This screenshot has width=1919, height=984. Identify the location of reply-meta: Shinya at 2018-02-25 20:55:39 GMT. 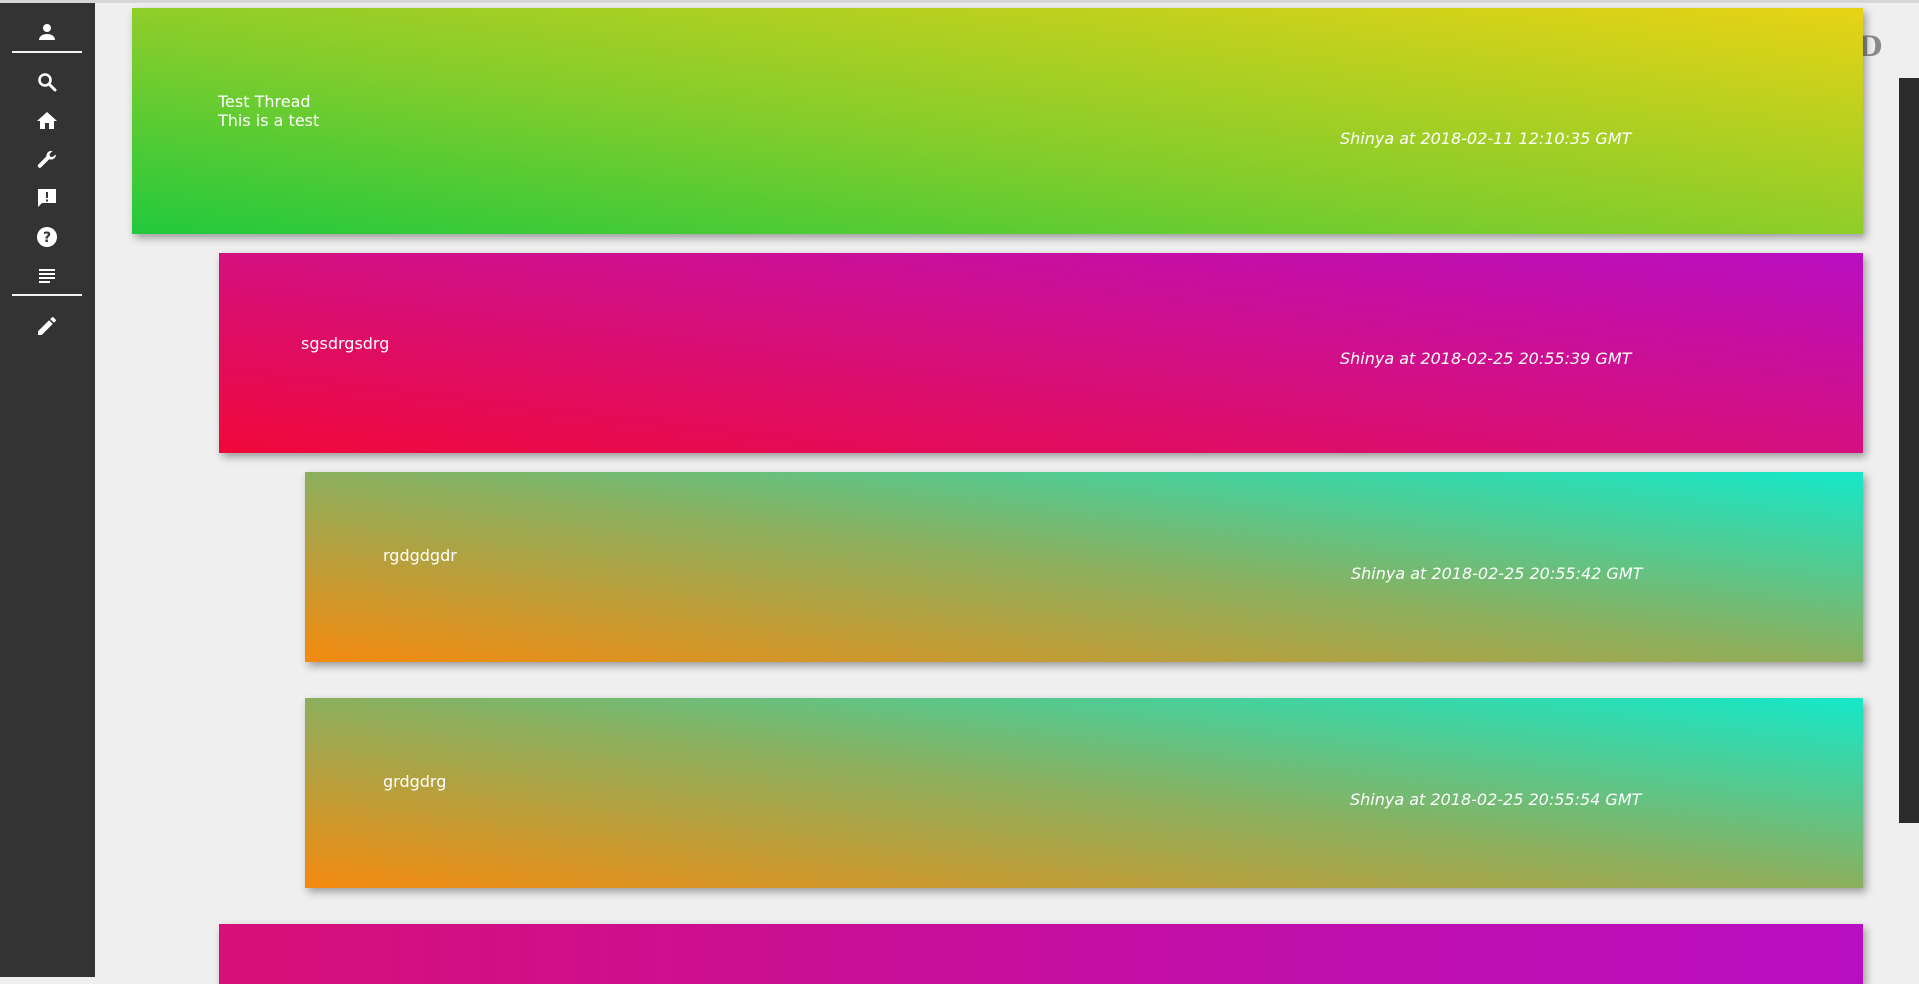
(1486, 358).